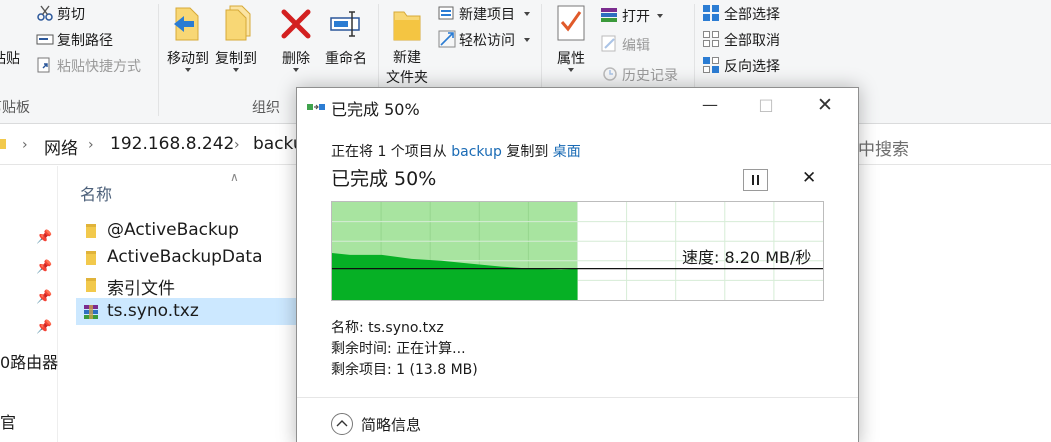  What do you see at coordinates (91, 312) in the screenshot?
I see `winrar-archive-icon` at bounding box center [91, 312].